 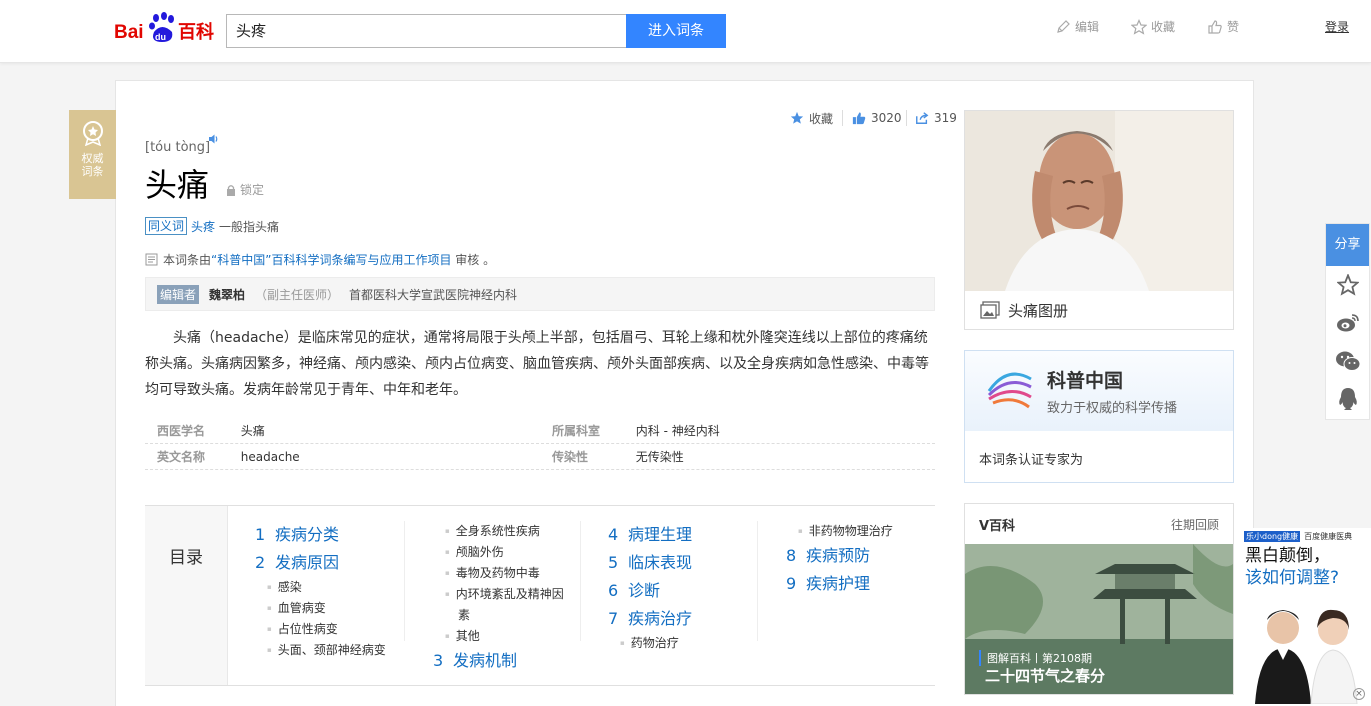 I want to click on kepu-subtitle: 致力于权威的科学传播, so click(x=1112, y=408).